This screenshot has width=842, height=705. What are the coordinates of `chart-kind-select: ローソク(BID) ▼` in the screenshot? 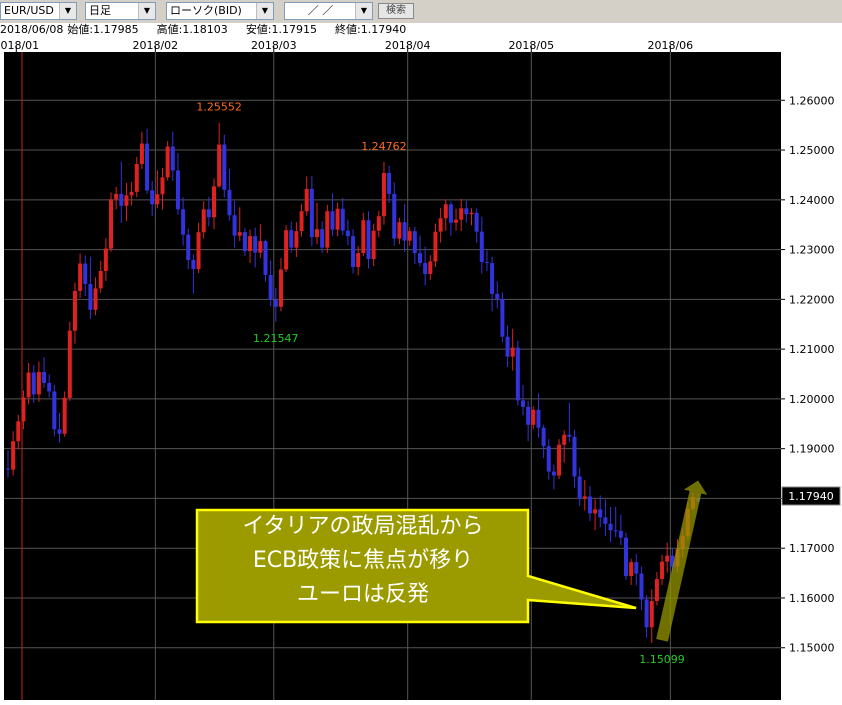 It's located at (220, 11).